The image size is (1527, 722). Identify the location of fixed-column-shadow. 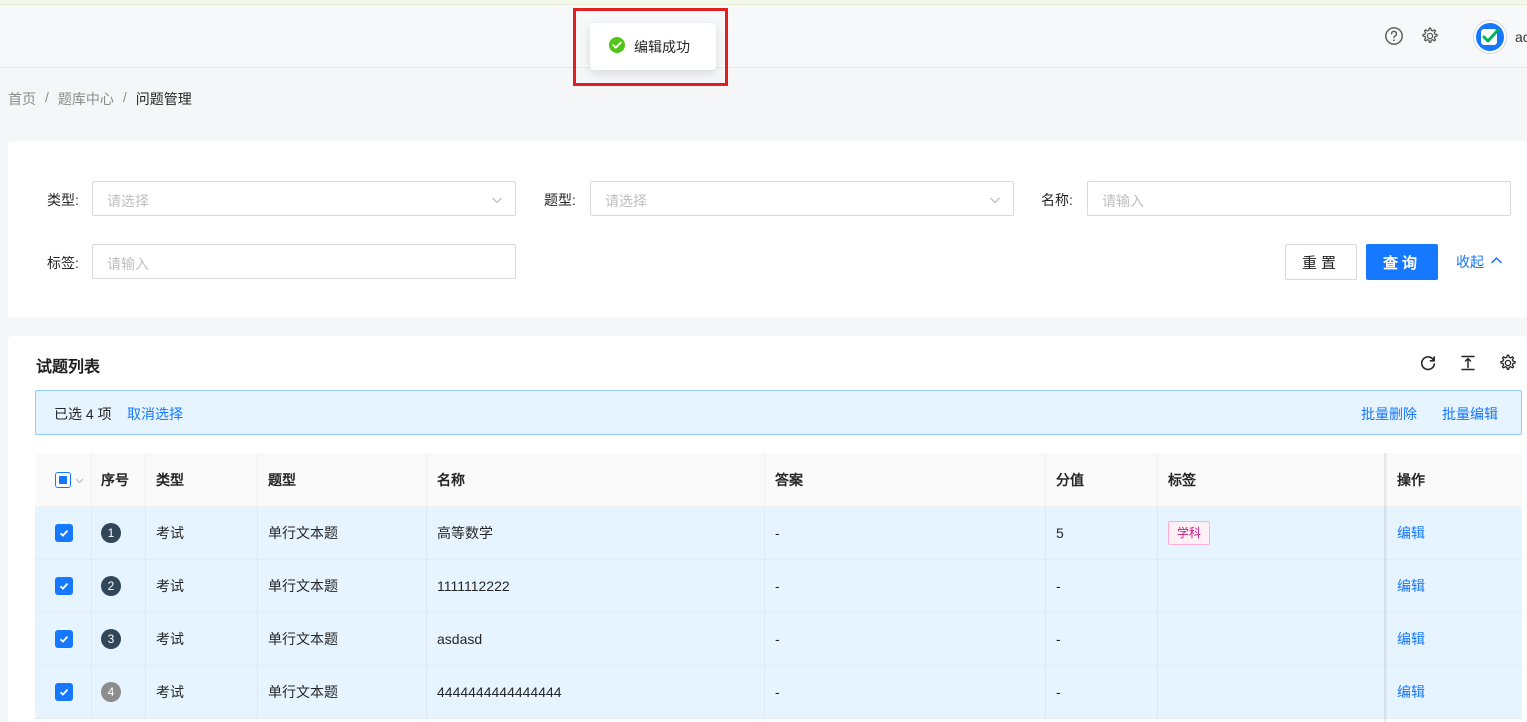
(1386, 587).